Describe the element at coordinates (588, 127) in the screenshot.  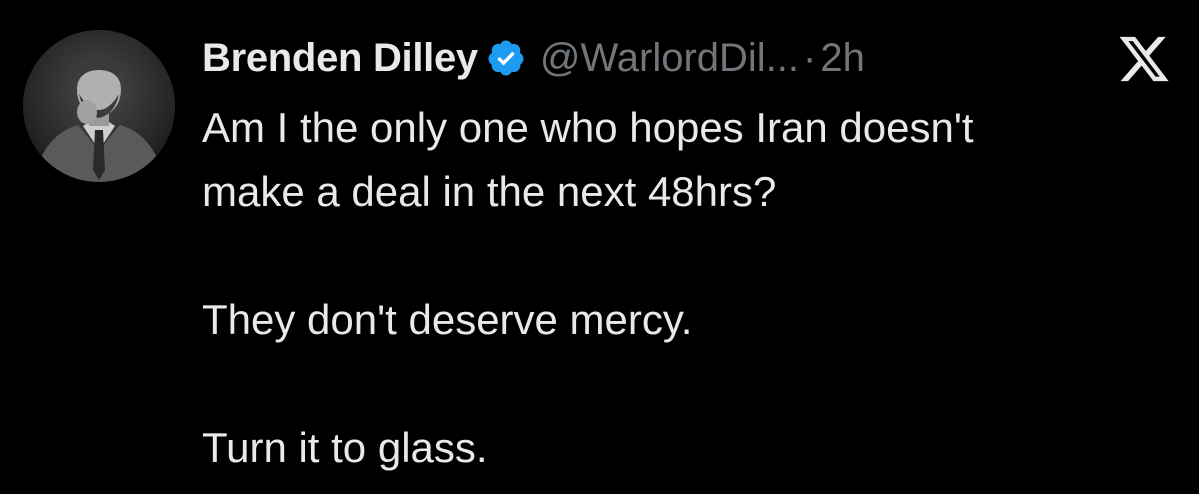
I see `tweet-line: Am I the only one who hopes Iran doesn't` at that location.